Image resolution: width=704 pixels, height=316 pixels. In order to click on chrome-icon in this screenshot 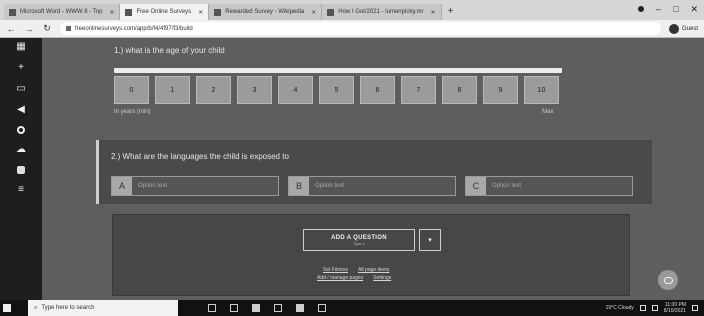, I will do `click(300, 308)`.